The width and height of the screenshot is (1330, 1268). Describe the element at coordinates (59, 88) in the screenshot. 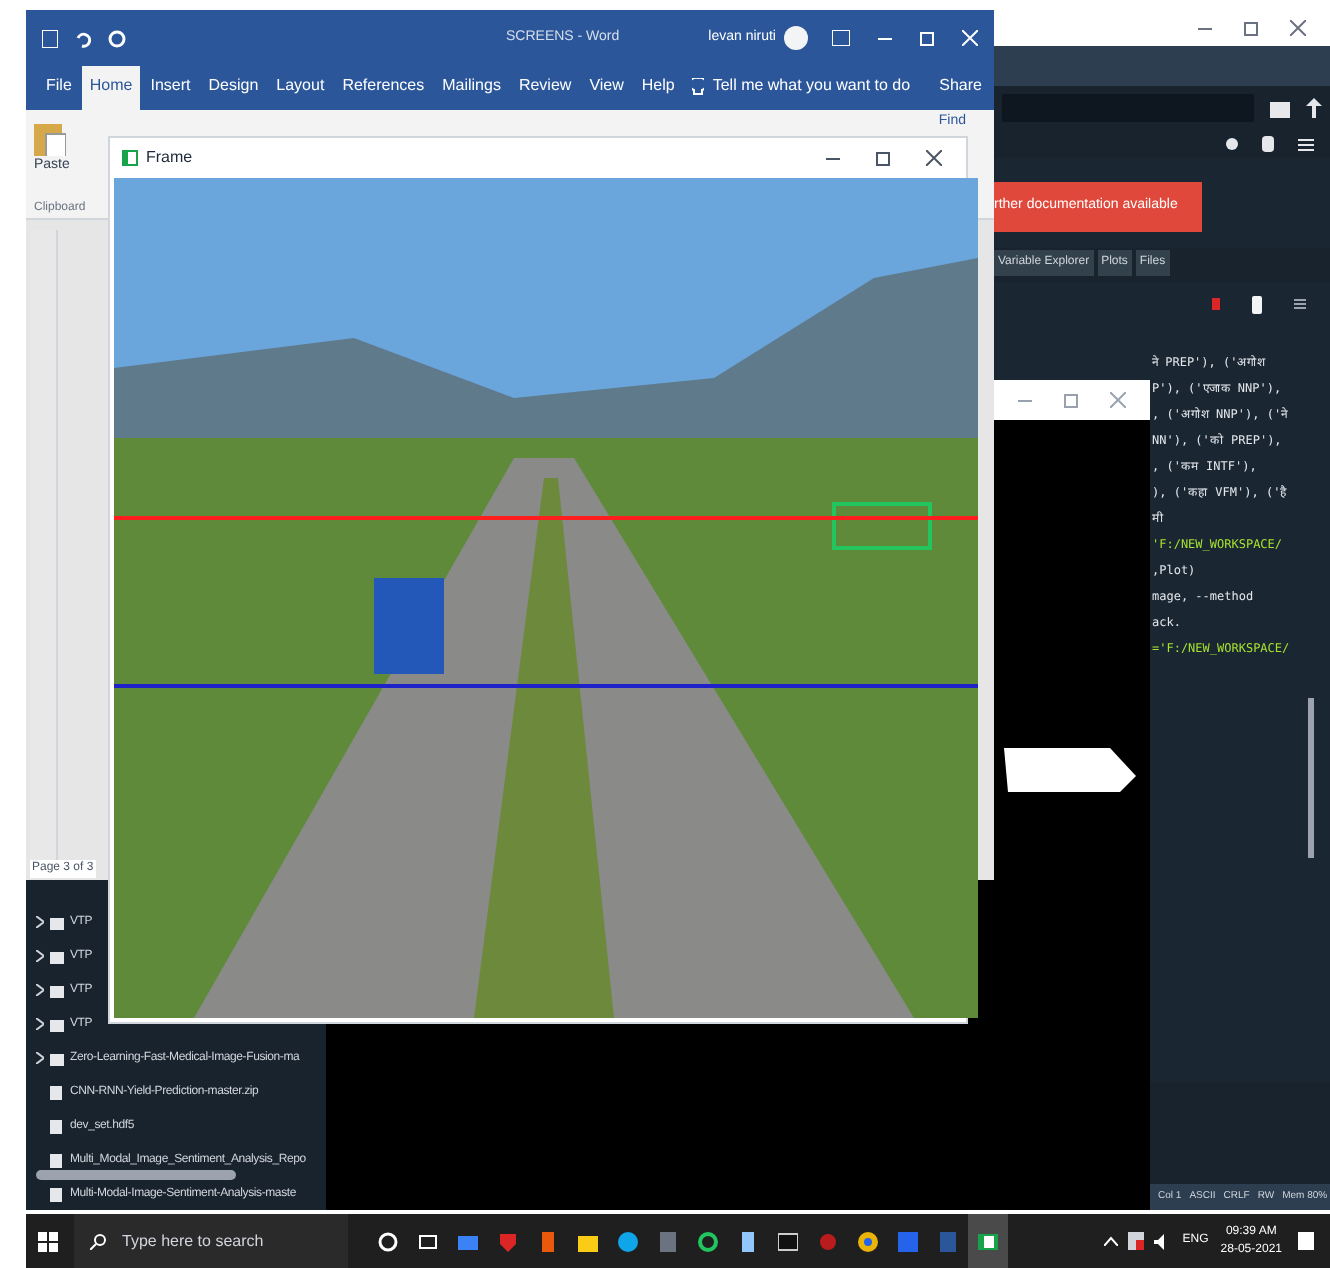

I see `ribbon-tab: File` at that location.